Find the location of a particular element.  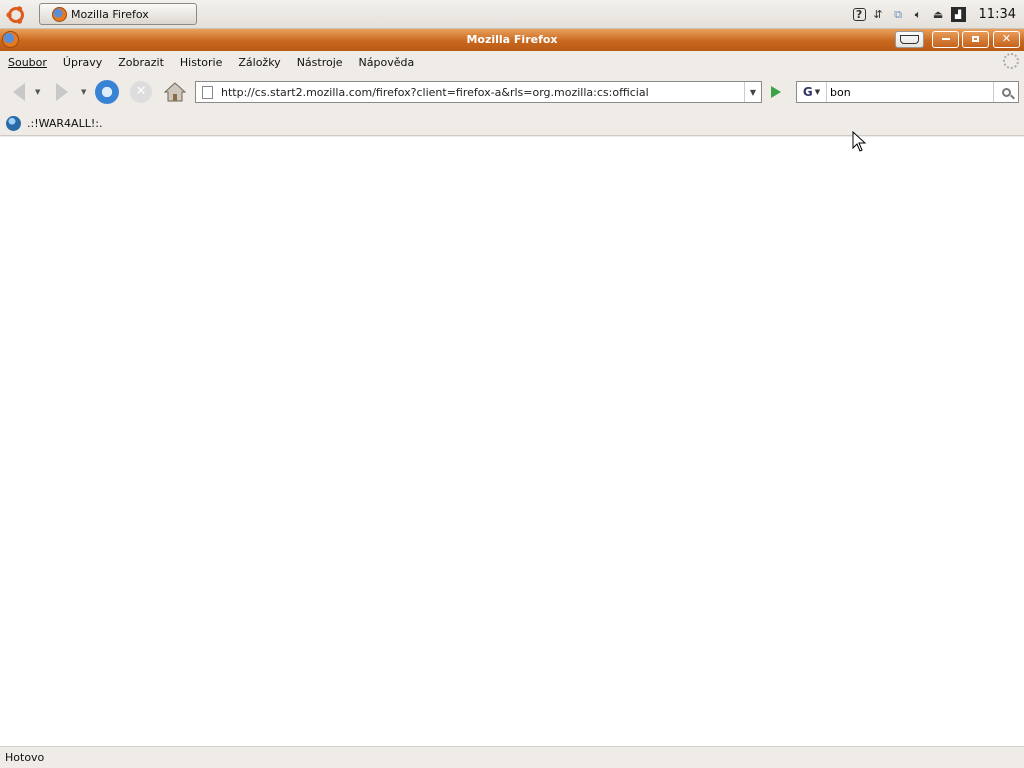

taskbar-firefox-button: Mozilla Firefox is located at coordinates (118, 14).